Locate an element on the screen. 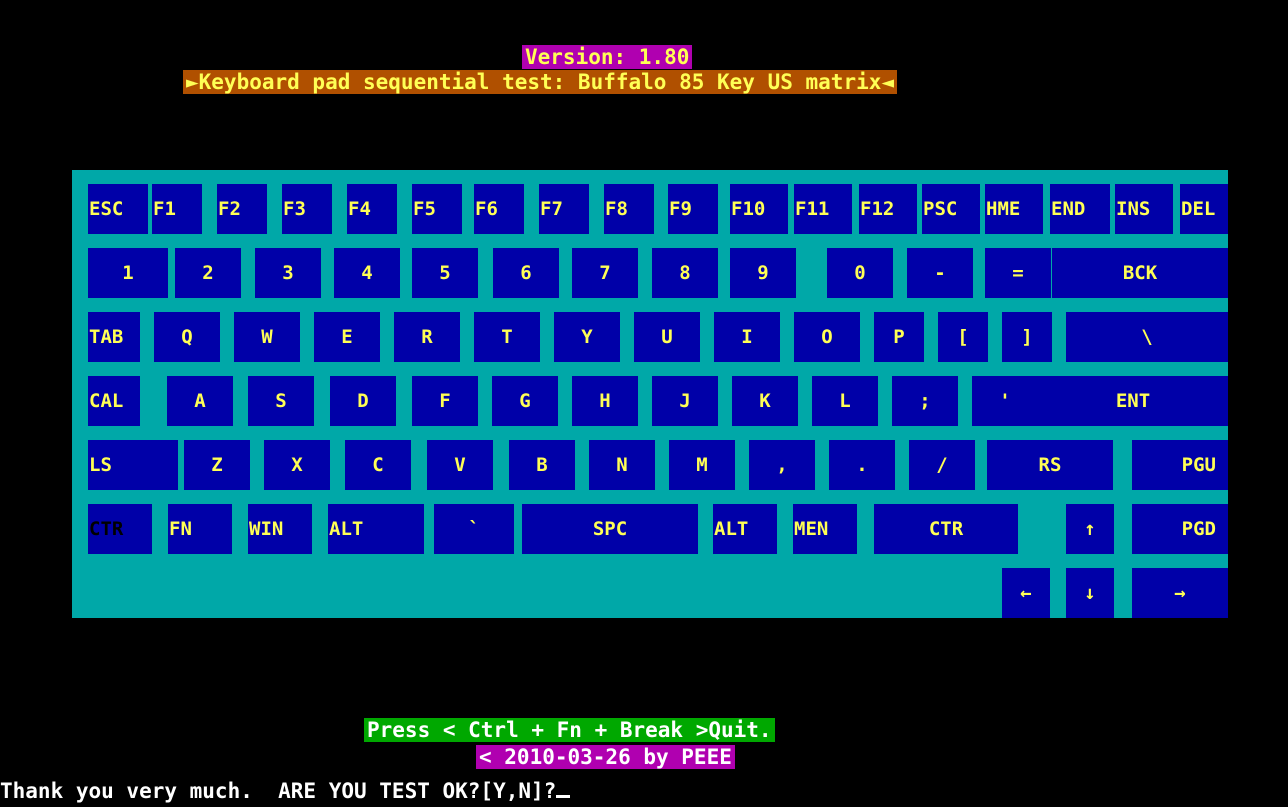 The image size is (1288, 807). key-n: N is located at coordinates (622, 465).